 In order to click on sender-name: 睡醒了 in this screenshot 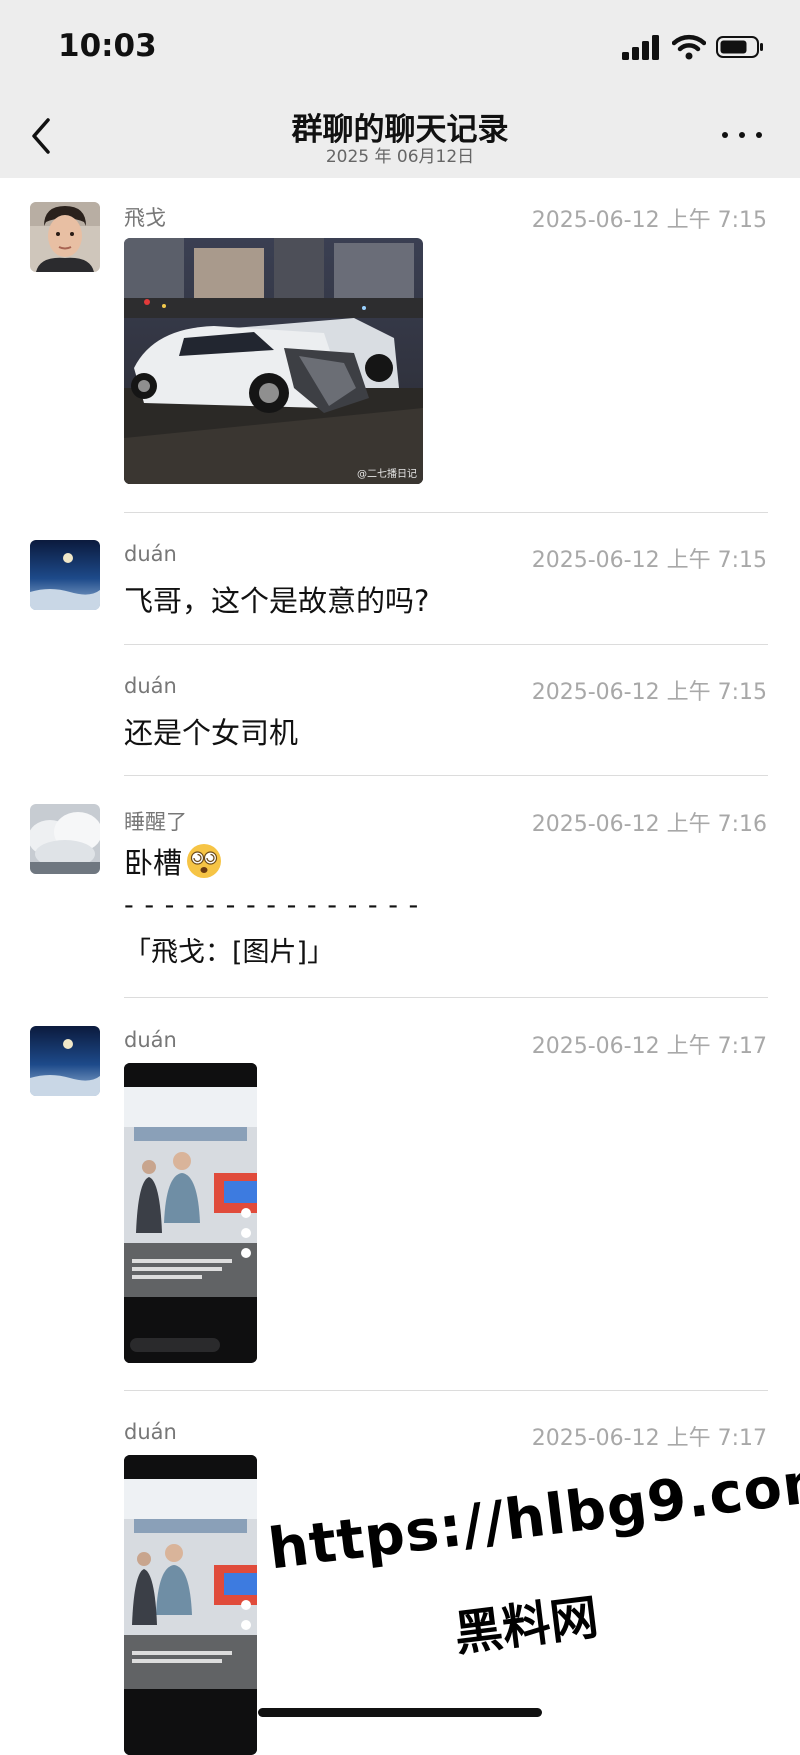, I will do `click(155, 822)`.